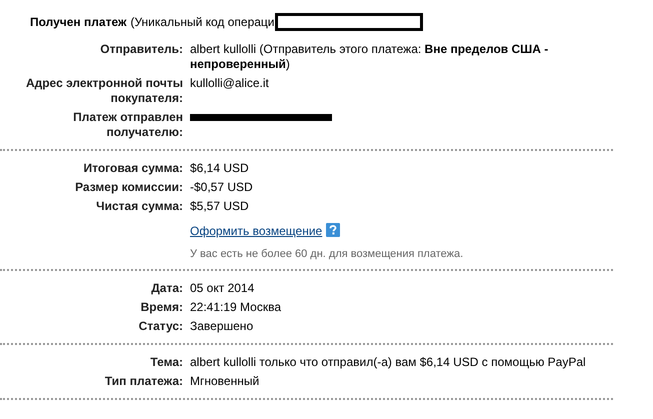 This screenshot has width=653, height=419. Describe the element at coordinates (78, 22) in the screenshot. I see `header-title: Получен платеж` at that location.